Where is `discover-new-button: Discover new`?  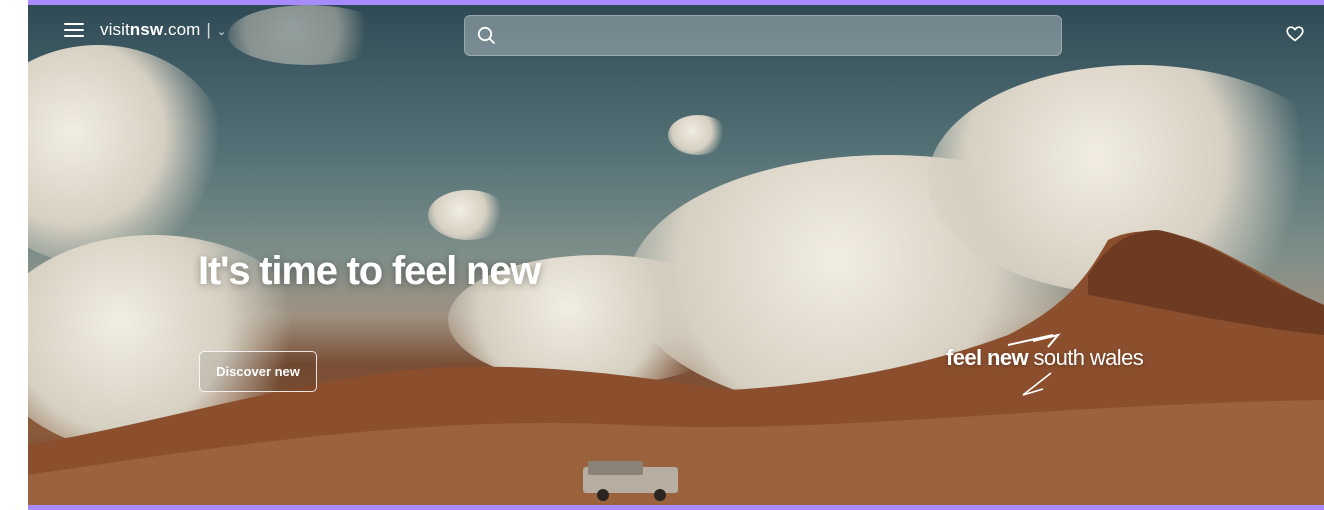 discover-new-button: Discover new is located at coordinates (258, 371).